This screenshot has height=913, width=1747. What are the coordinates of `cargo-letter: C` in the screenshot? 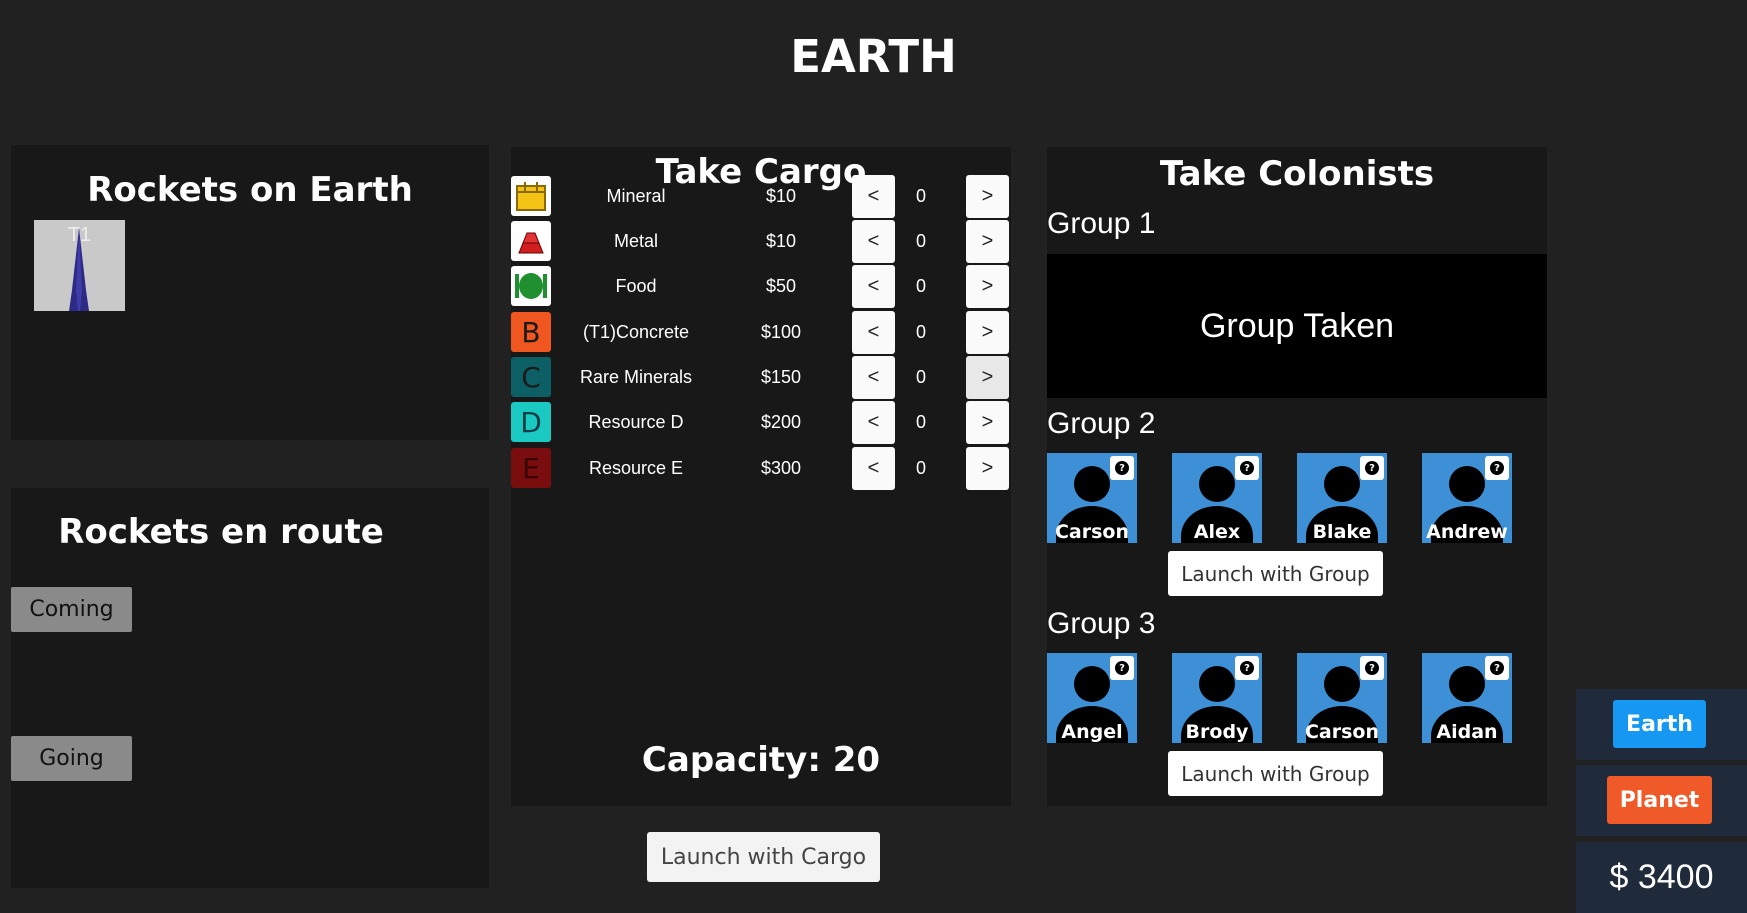 It's located at (531, 377).